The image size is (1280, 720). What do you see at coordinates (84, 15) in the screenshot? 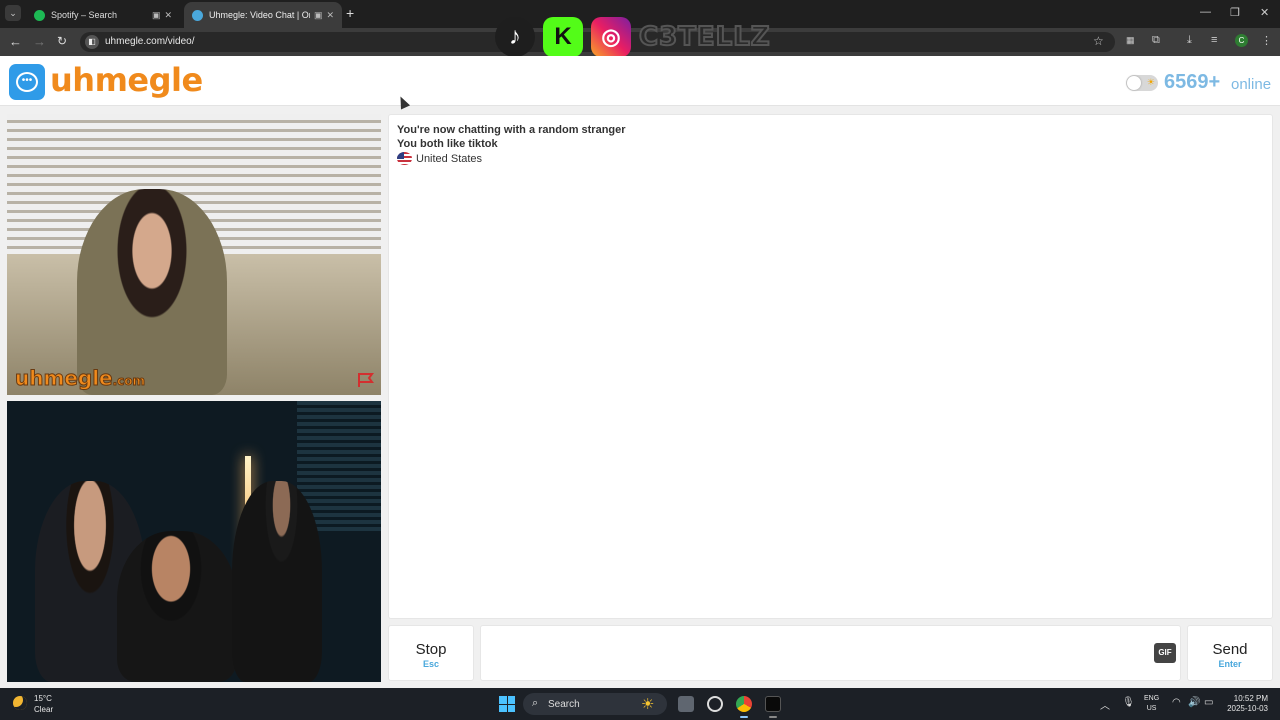
I see `tab-title: Spotify – Search` at bounding box center [84, 15].